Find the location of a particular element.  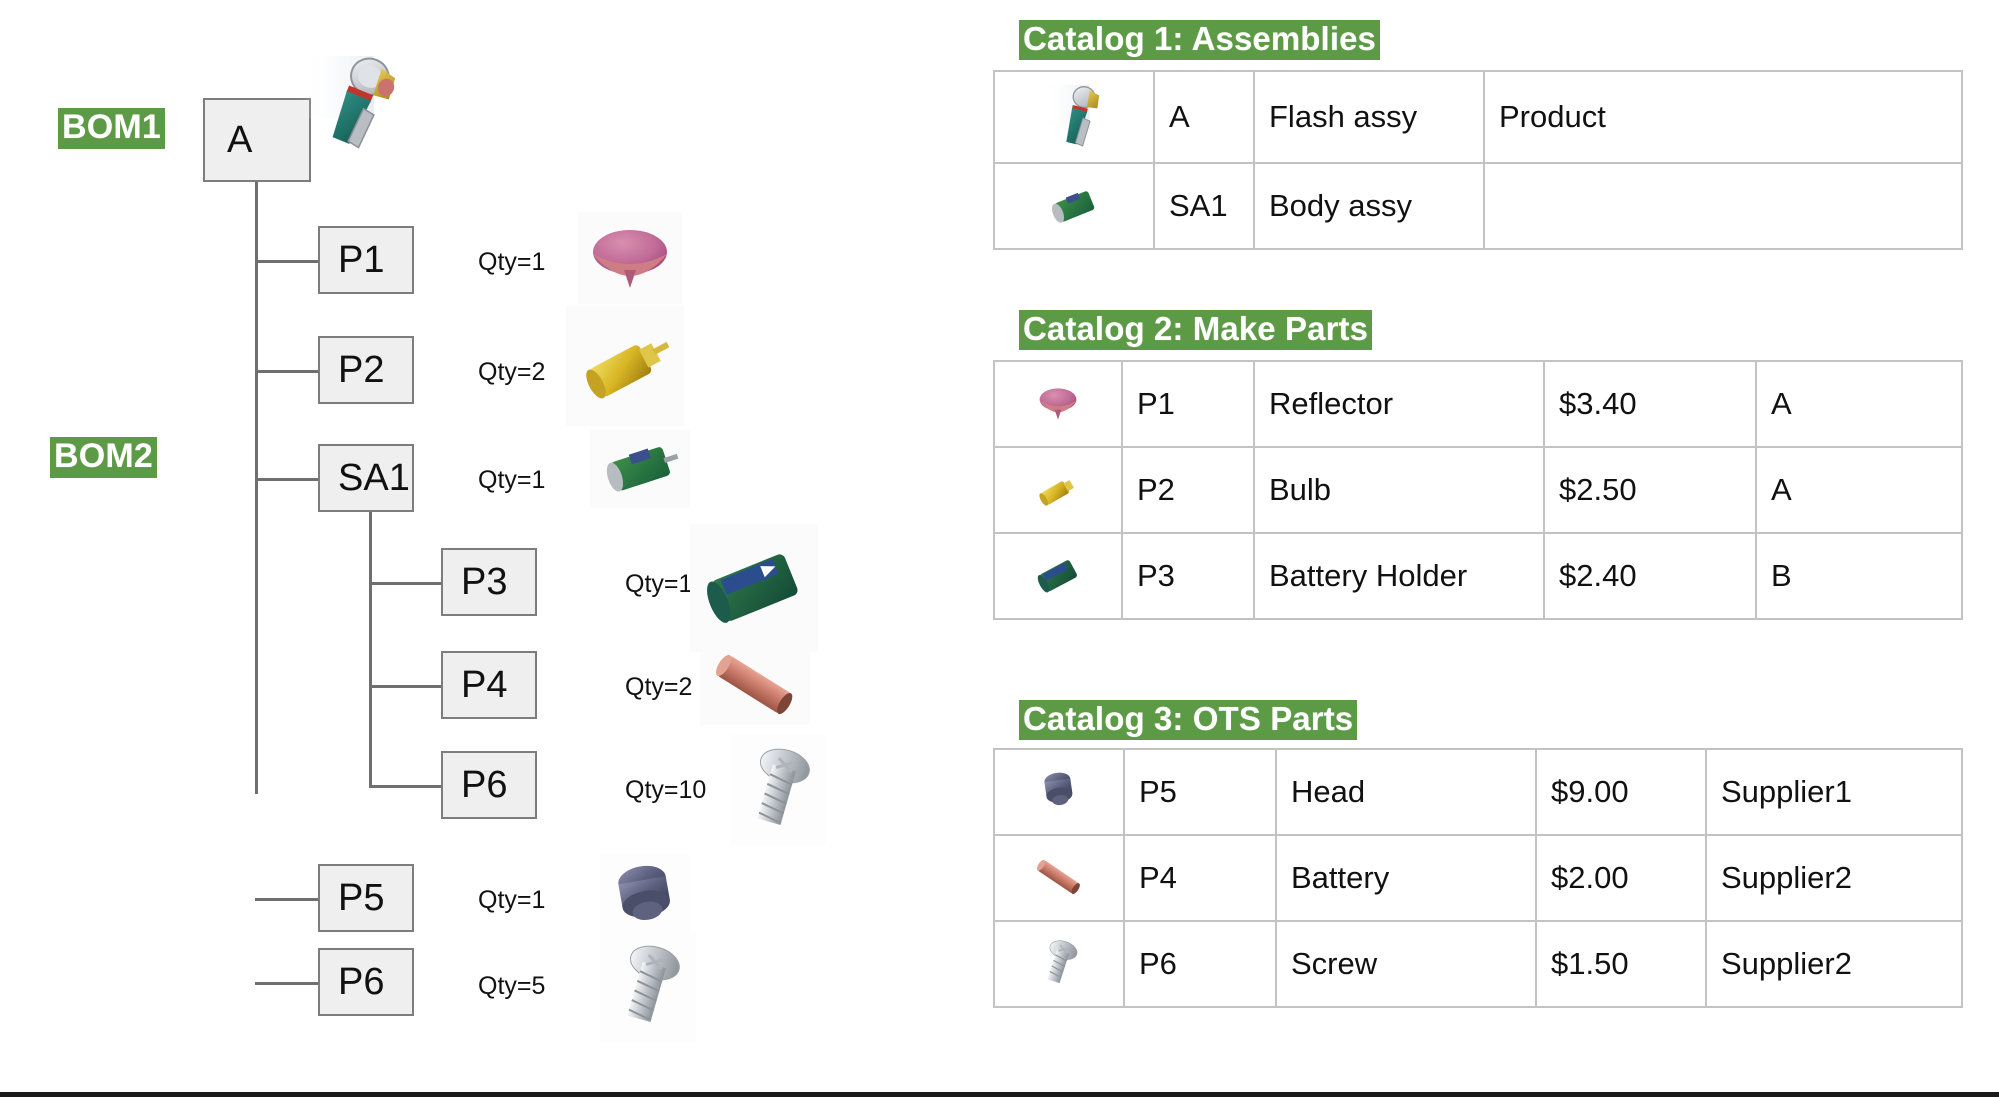

tree-node-P3: P3 is located at coordinates (489, 582).